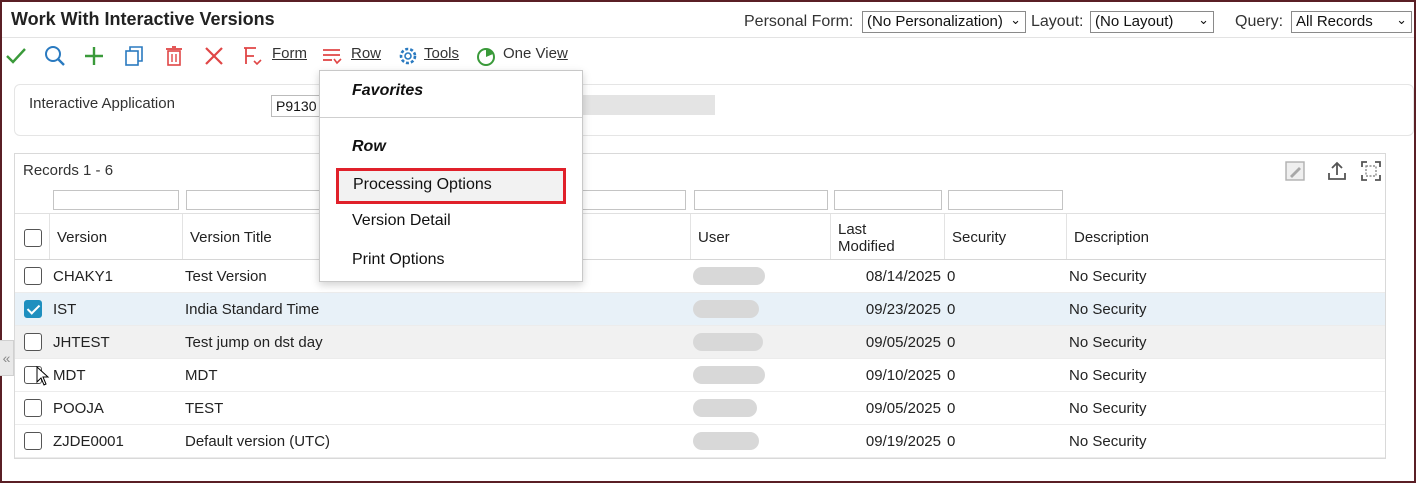 The image size is (1416, 483). I want to click on col-user: User, so click(714, 237).